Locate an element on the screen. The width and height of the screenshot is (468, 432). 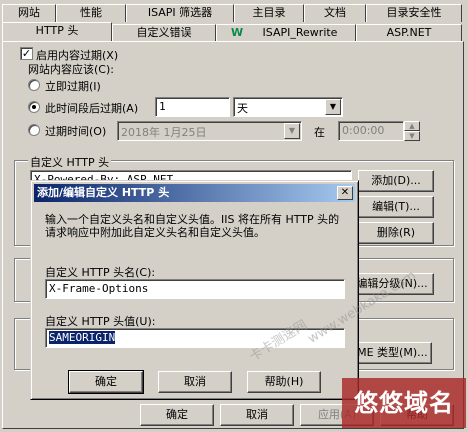
close-icon: ✕ is located at coordinates (345, 193).